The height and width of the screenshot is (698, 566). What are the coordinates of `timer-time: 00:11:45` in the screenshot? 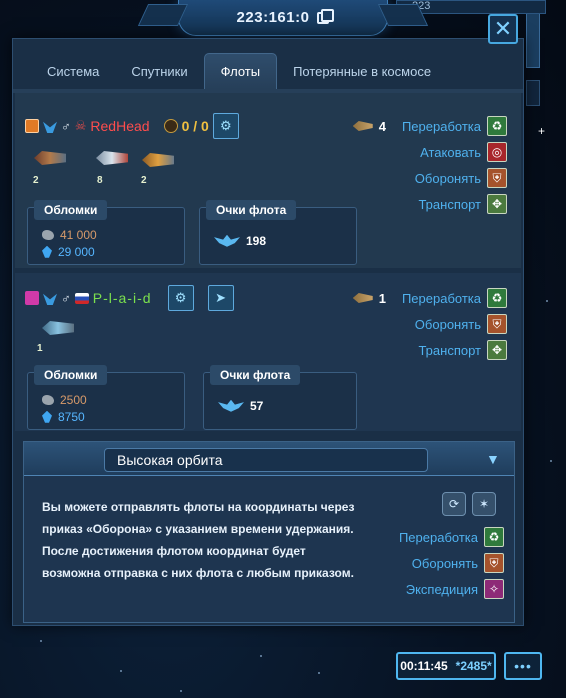 It's located at (424, 666).